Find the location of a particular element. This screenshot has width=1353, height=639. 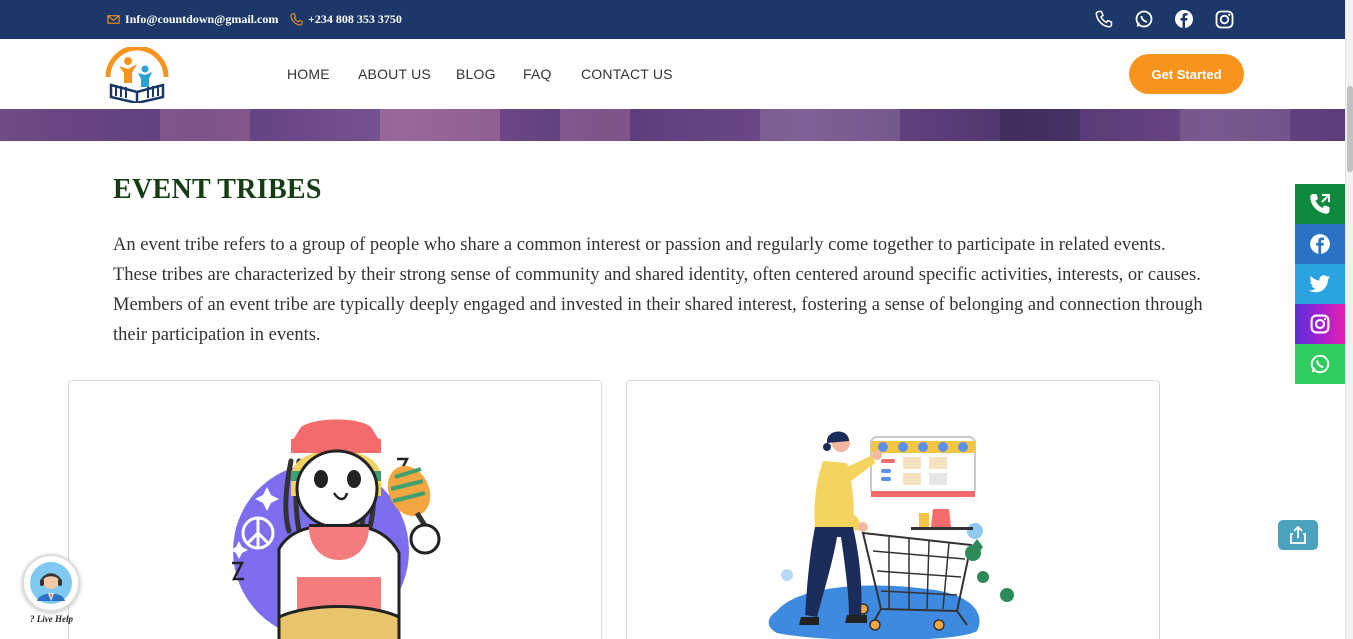

get-started-button: Get Started is located at coordinates (1186, 74).